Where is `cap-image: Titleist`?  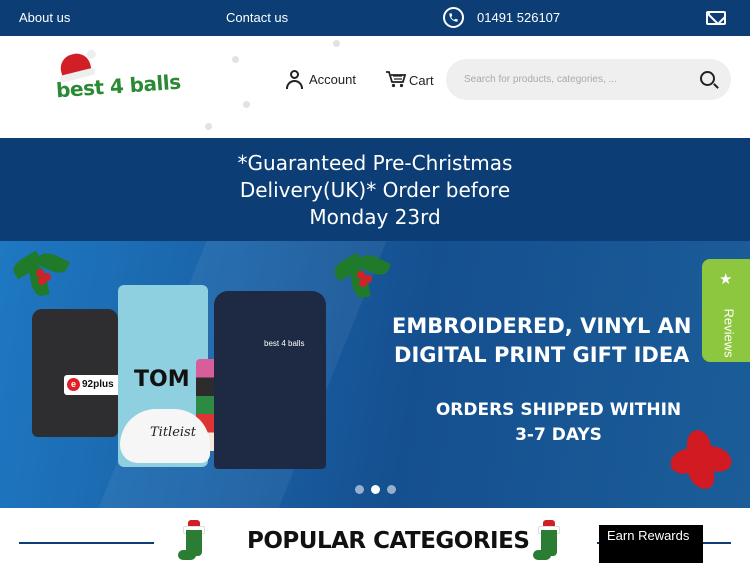
cap-image: Titleist is located at coordinates (165, 436).